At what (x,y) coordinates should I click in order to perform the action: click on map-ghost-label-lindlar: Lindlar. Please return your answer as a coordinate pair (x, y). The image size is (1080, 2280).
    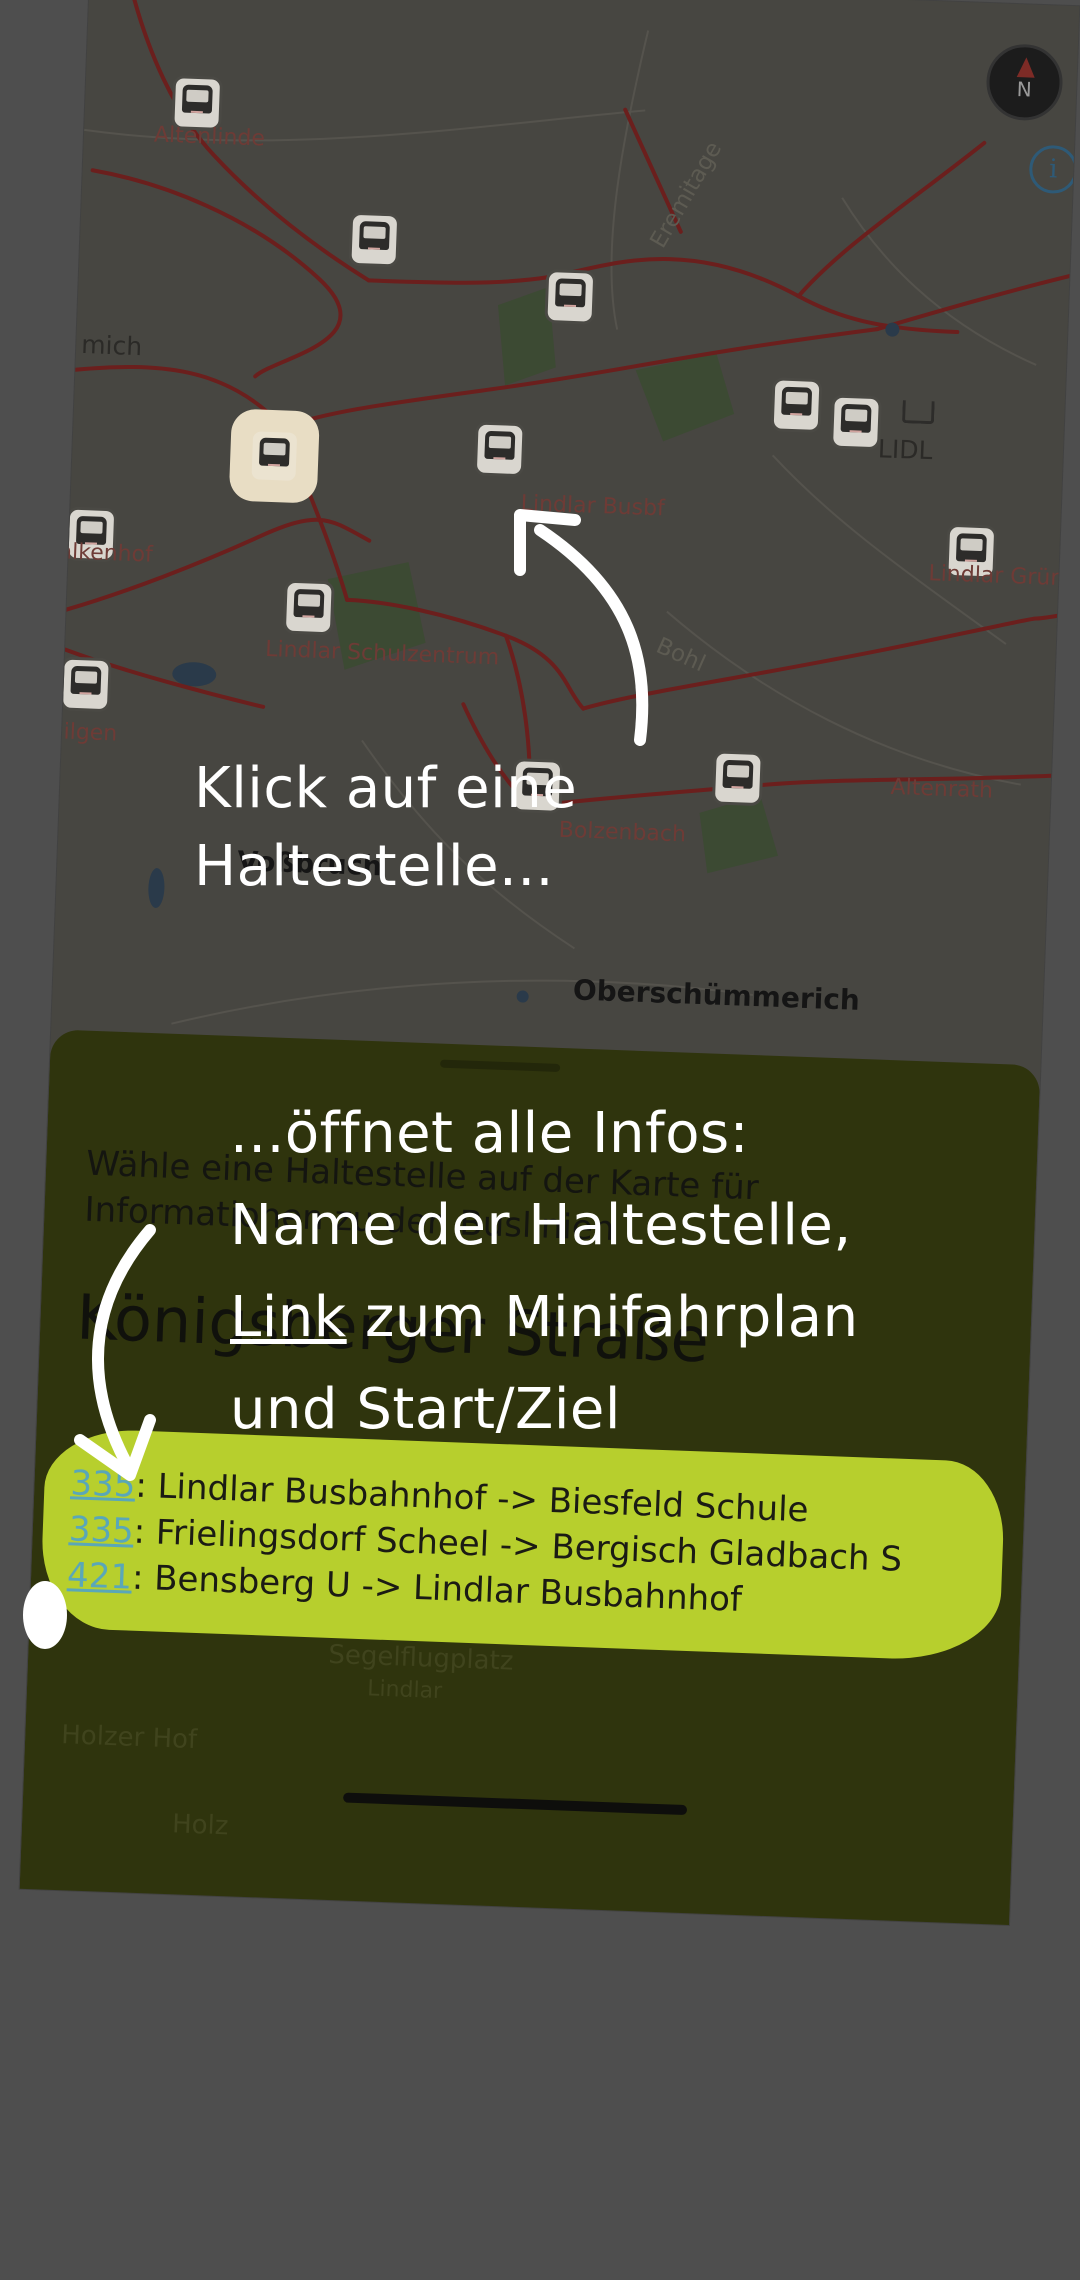
    Looking at the image, I should click on (404, 1690).